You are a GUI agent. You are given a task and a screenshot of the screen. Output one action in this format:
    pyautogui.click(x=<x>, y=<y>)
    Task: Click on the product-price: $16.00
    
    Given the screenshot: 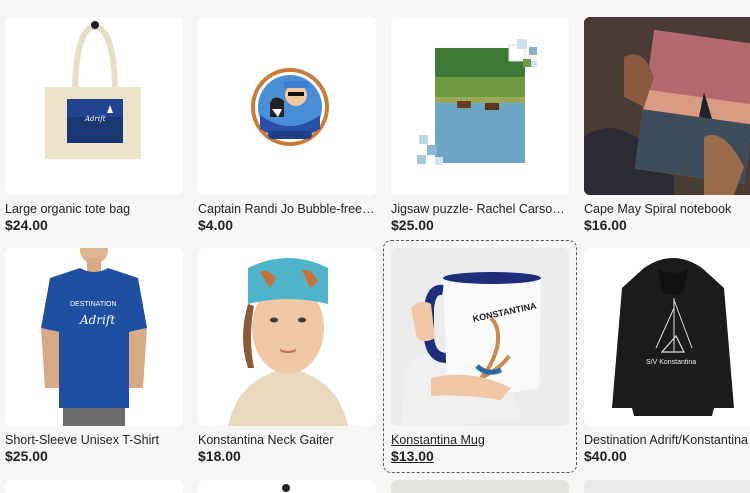 What is the action you would take?
    pyautogui.click(x=605, y=225)
    